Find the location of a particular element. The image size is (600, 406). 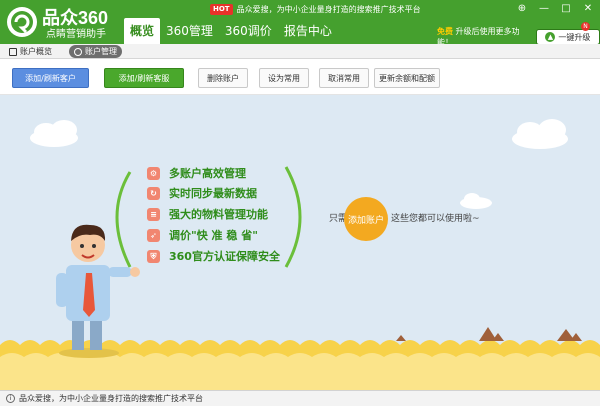

subnav-account-manage: 账户管理 is located at coordinates (95, 51).